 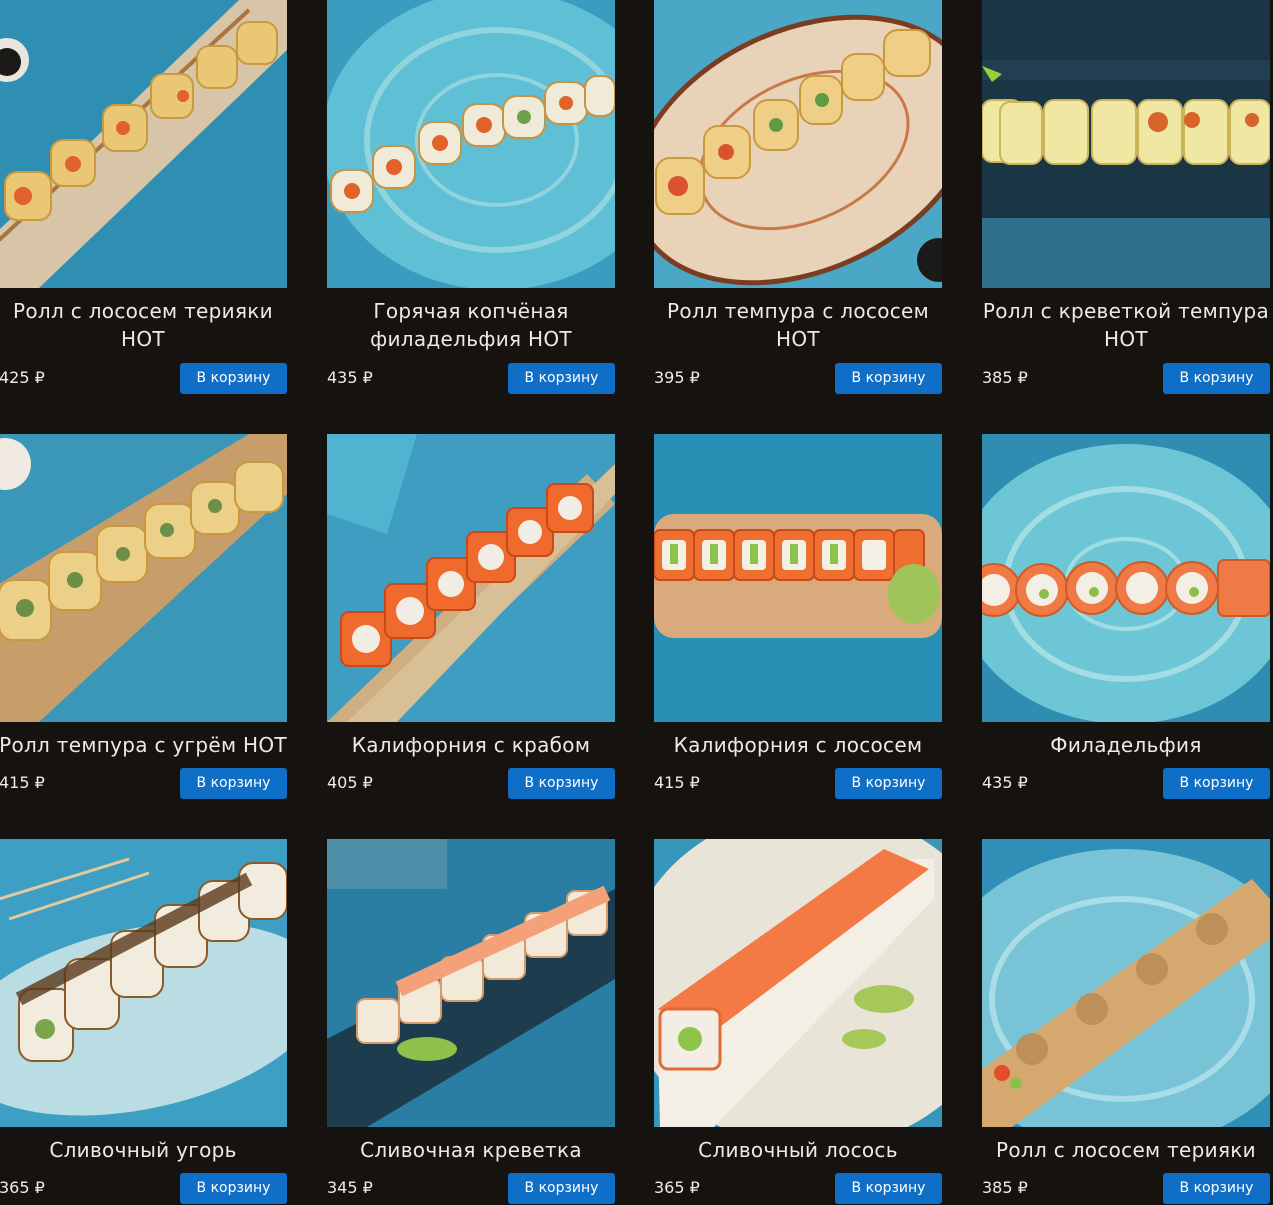 What do you see at coordinates (350, 782) in the screenshot?
I see `product-price: 405 ₽` at bounding box center [350, 782].